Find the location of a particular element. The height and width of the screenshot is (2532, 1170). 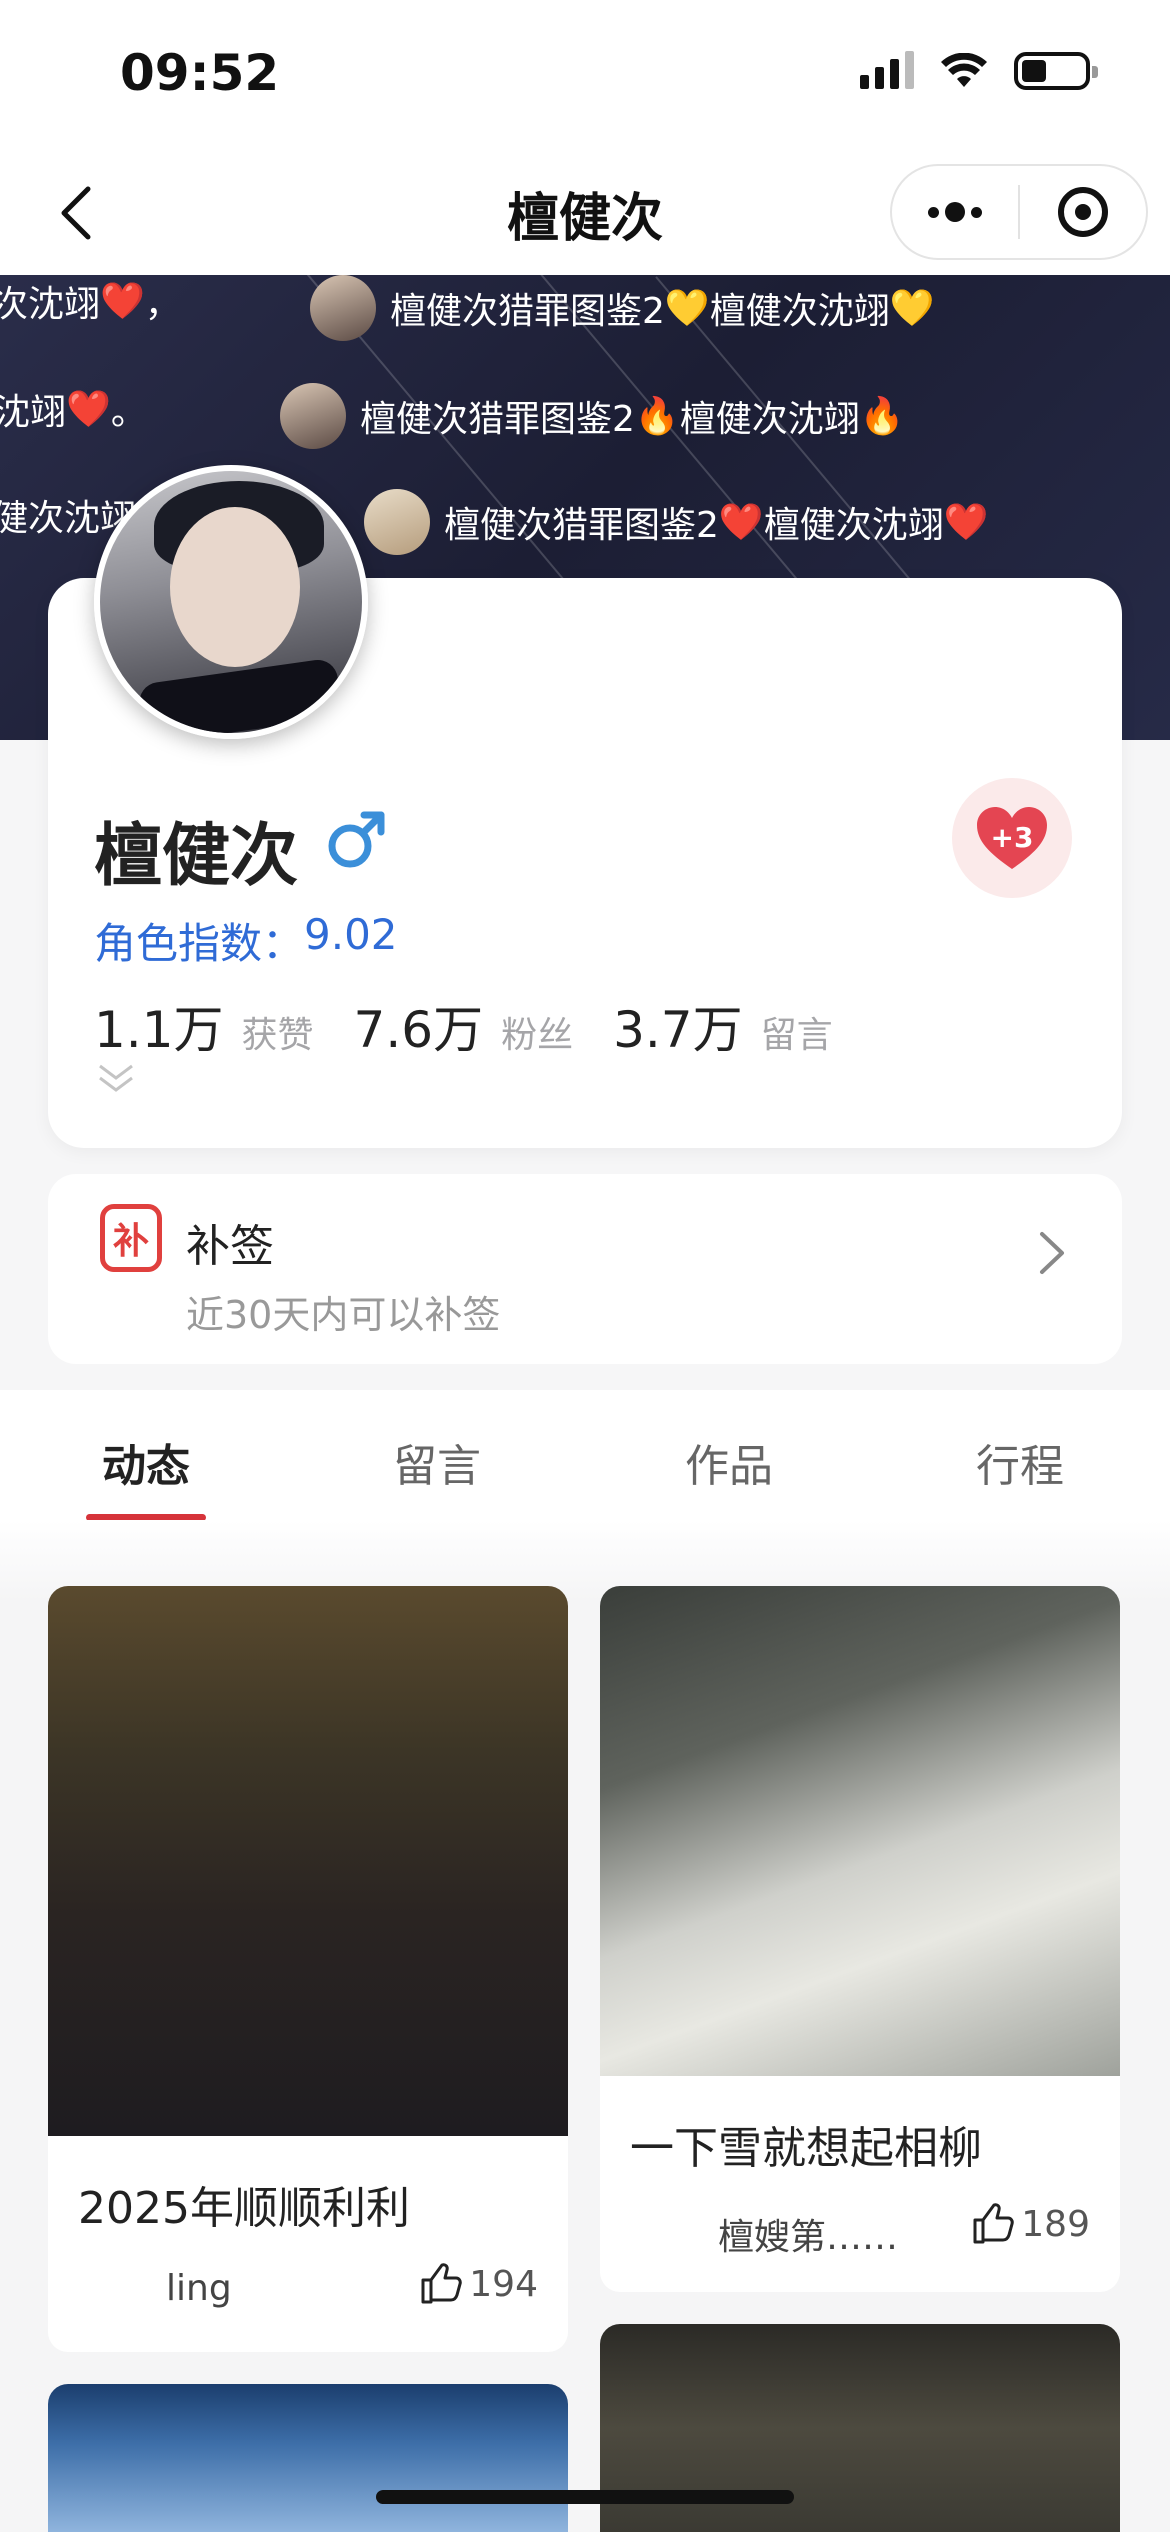

barrage-item: 檀健次猎罪图鉴2 🔥 檀健次沈翊 🔥 is located at coordinates (592, 416).